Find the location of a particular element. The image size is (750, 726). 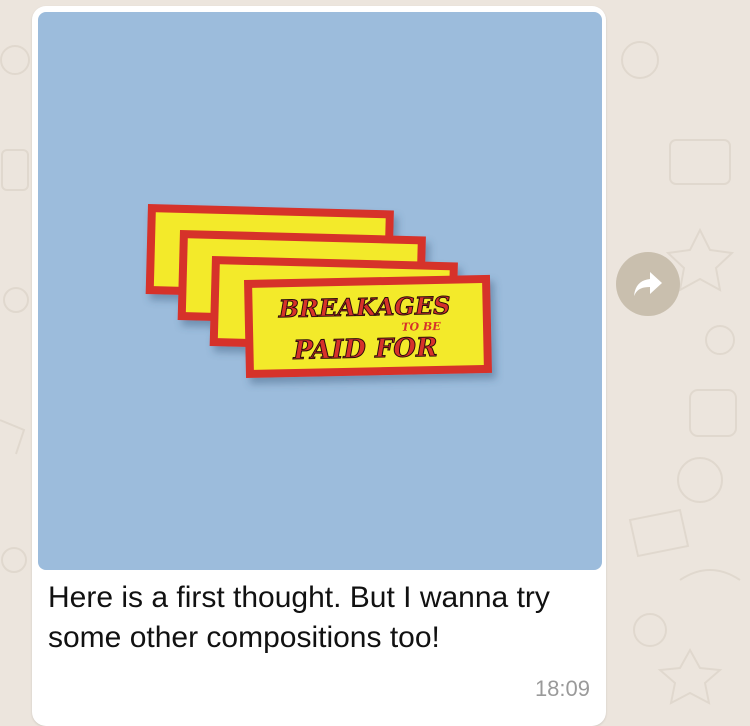

sticker-stack-image: BREAKAGES TO BE PAID FOR is located at coordinates (318, 291).